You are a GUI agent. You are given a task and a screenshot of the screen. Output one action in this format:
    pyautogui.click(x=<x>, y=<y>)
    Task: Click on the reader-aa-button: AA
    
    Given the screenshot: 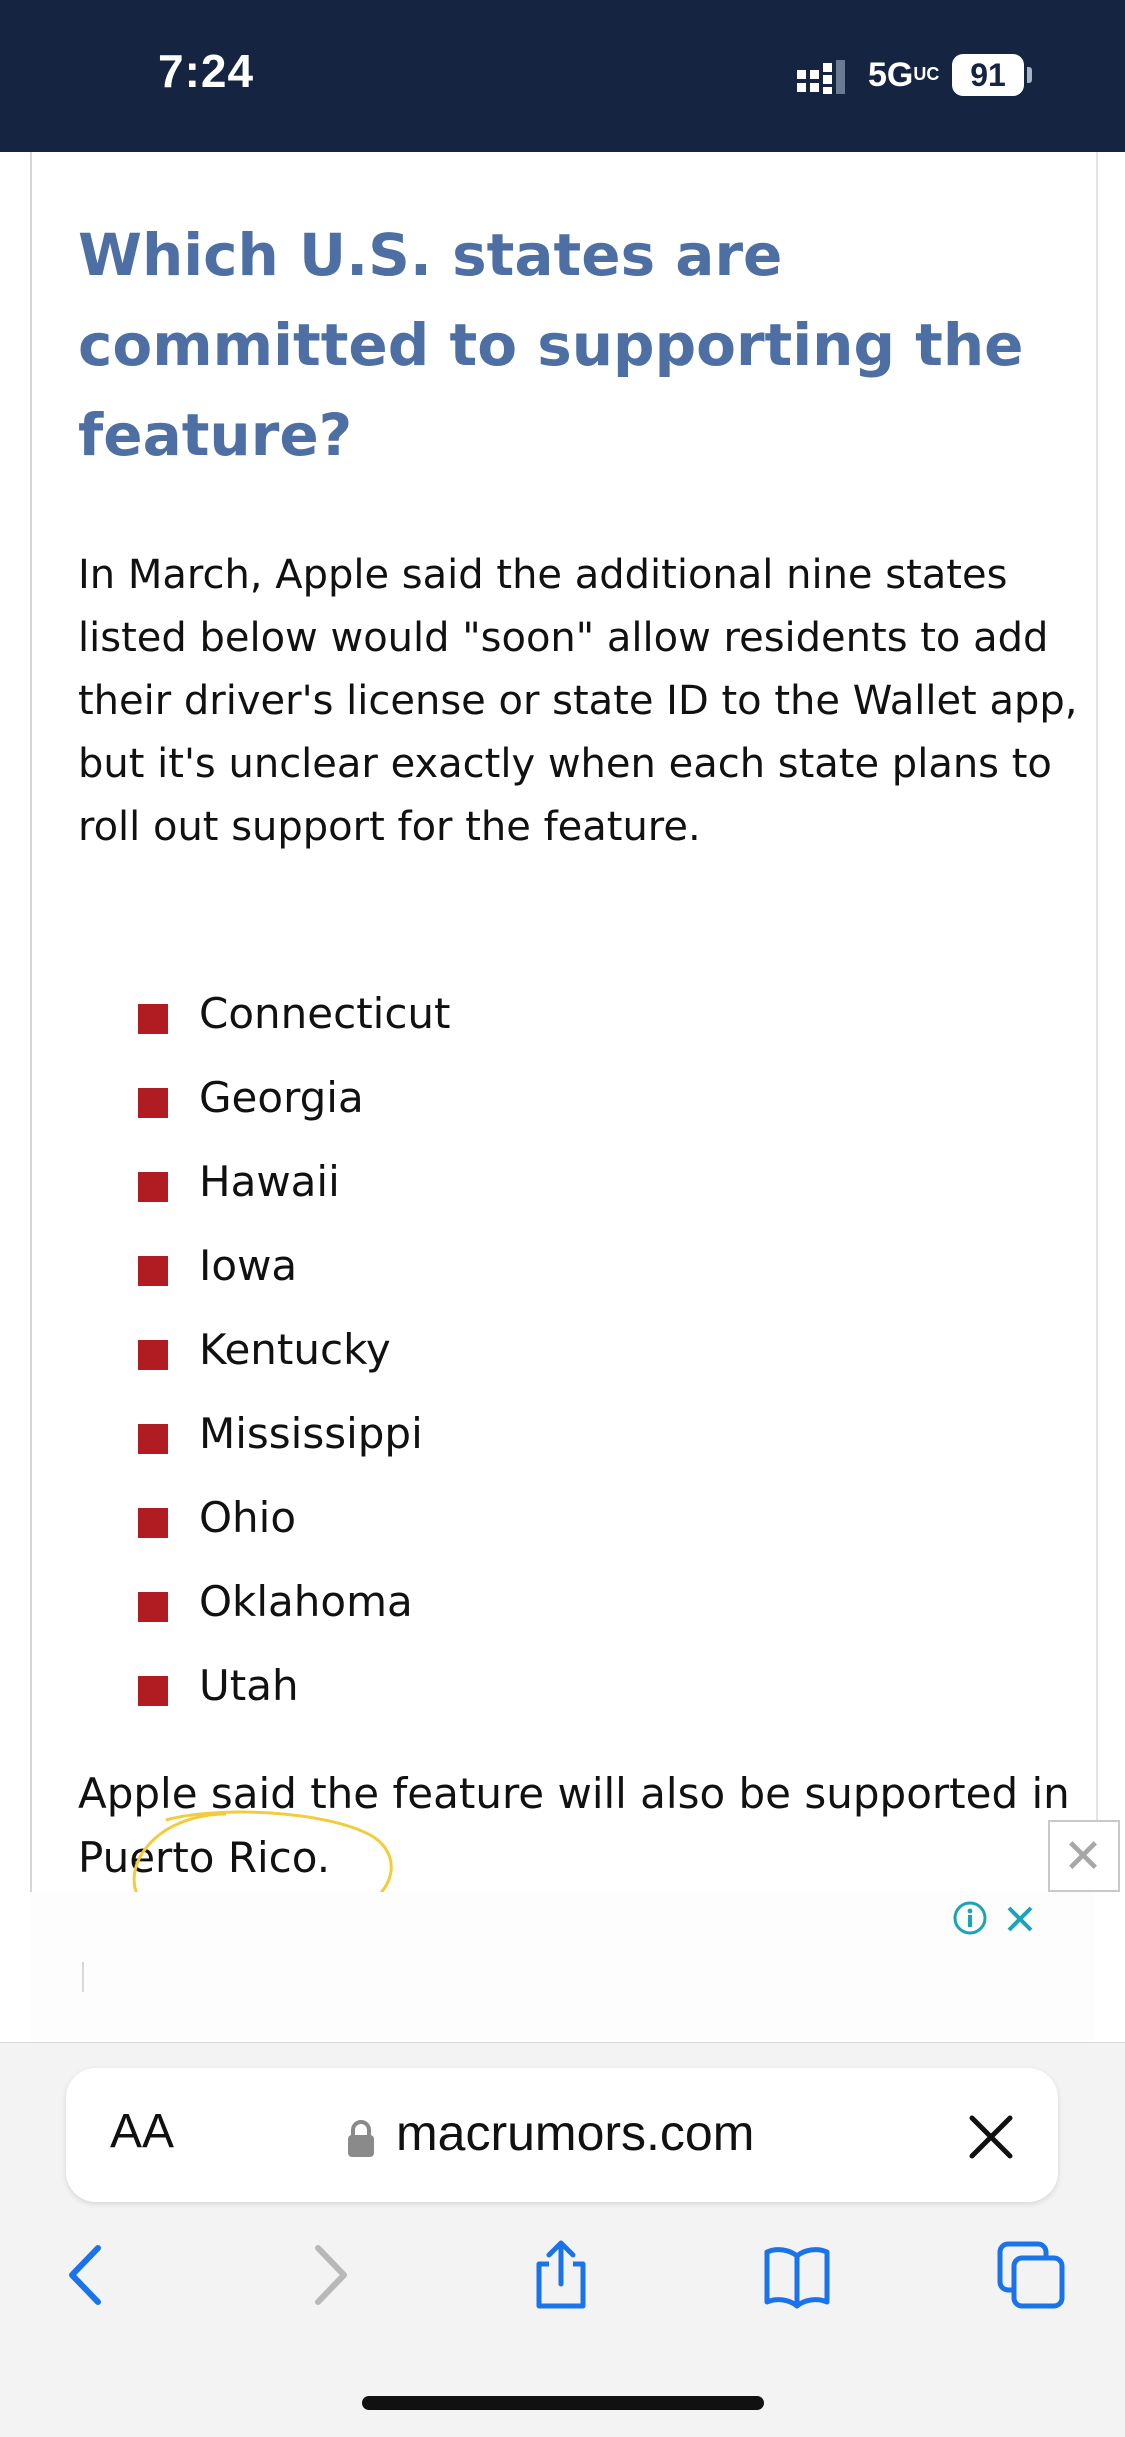 What is the action you would take?
    pyautogui.click(x=142, y=2131)
    